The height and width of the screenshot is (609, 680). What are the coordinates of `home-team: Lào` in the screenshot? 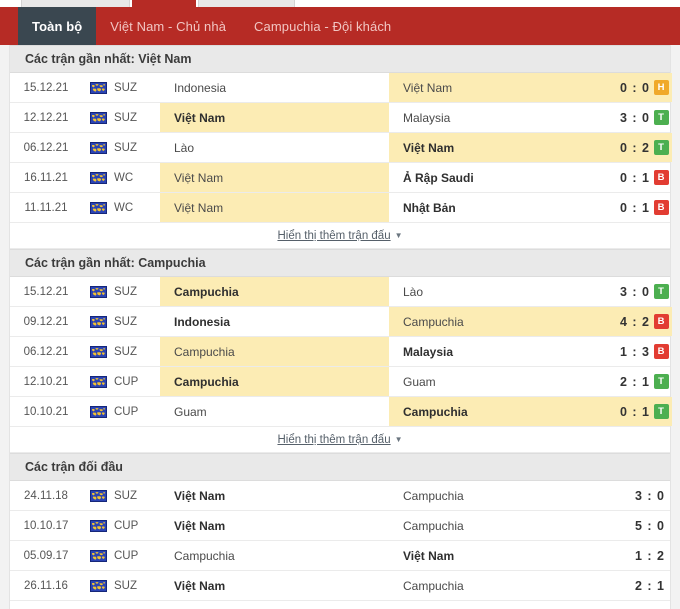 It's located at (274, 147).